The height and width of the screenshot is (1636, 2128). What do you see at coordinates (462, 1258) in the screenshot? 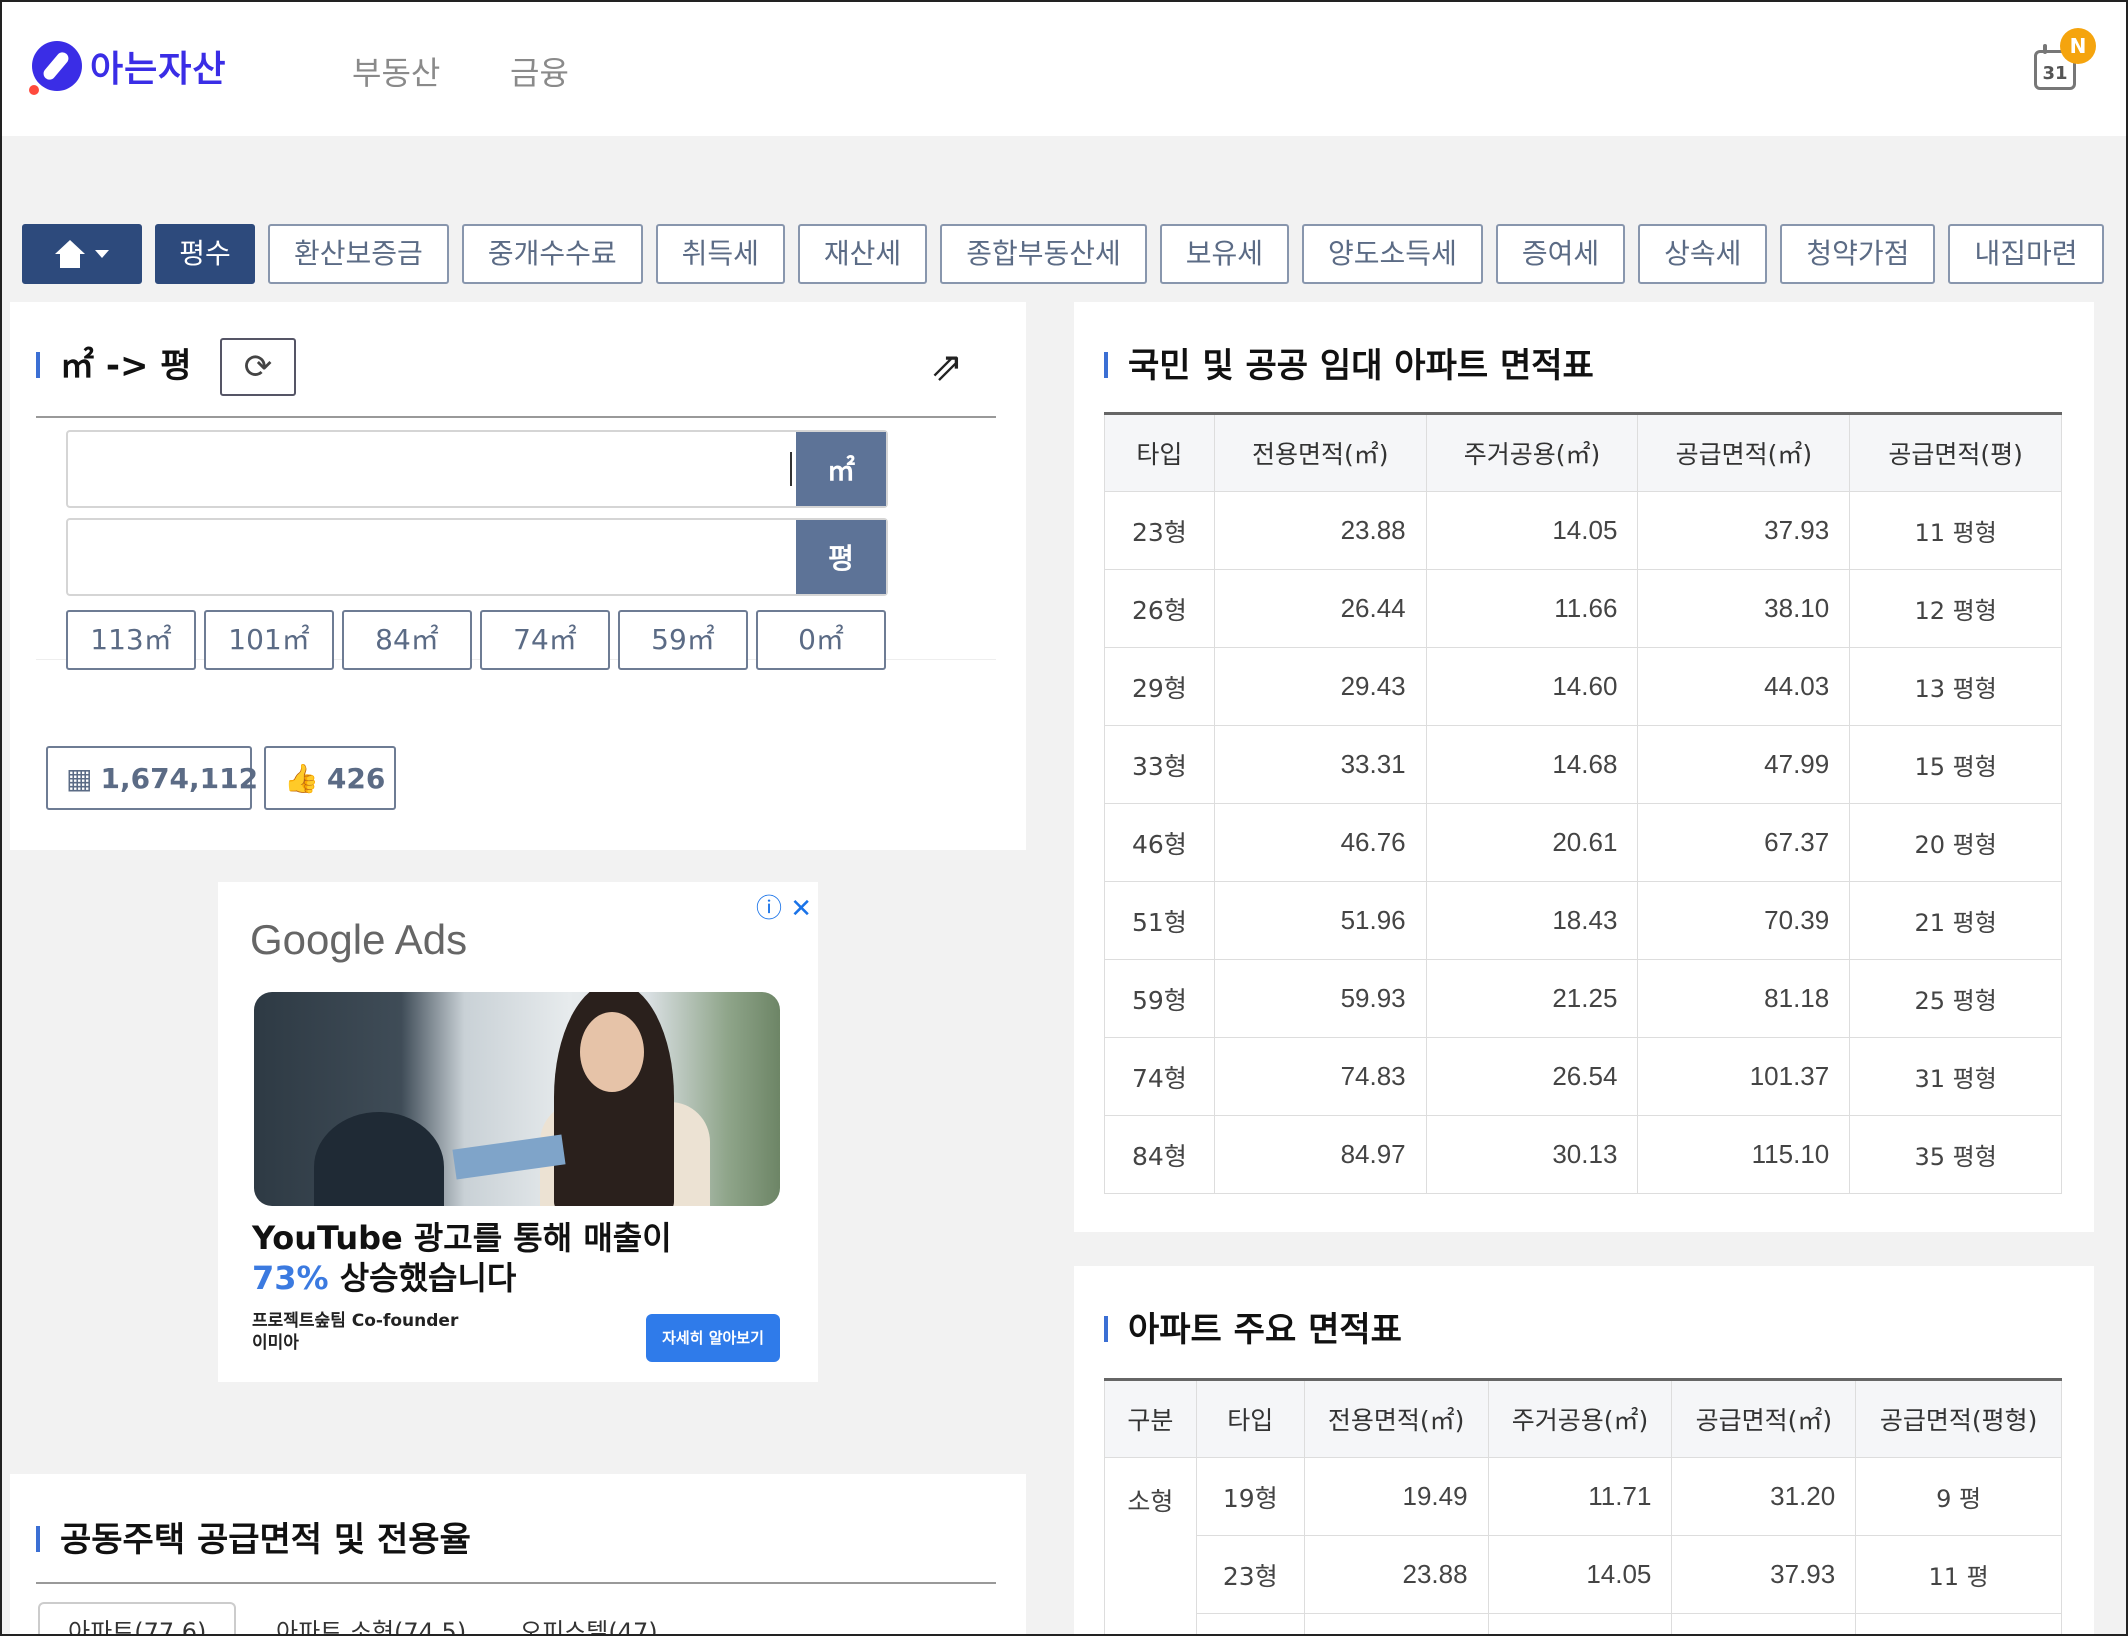
I see `ad-headline: YouTube 광고를 통해 매출이 73% 상승했습니다` at bounding box center [462, 1258].